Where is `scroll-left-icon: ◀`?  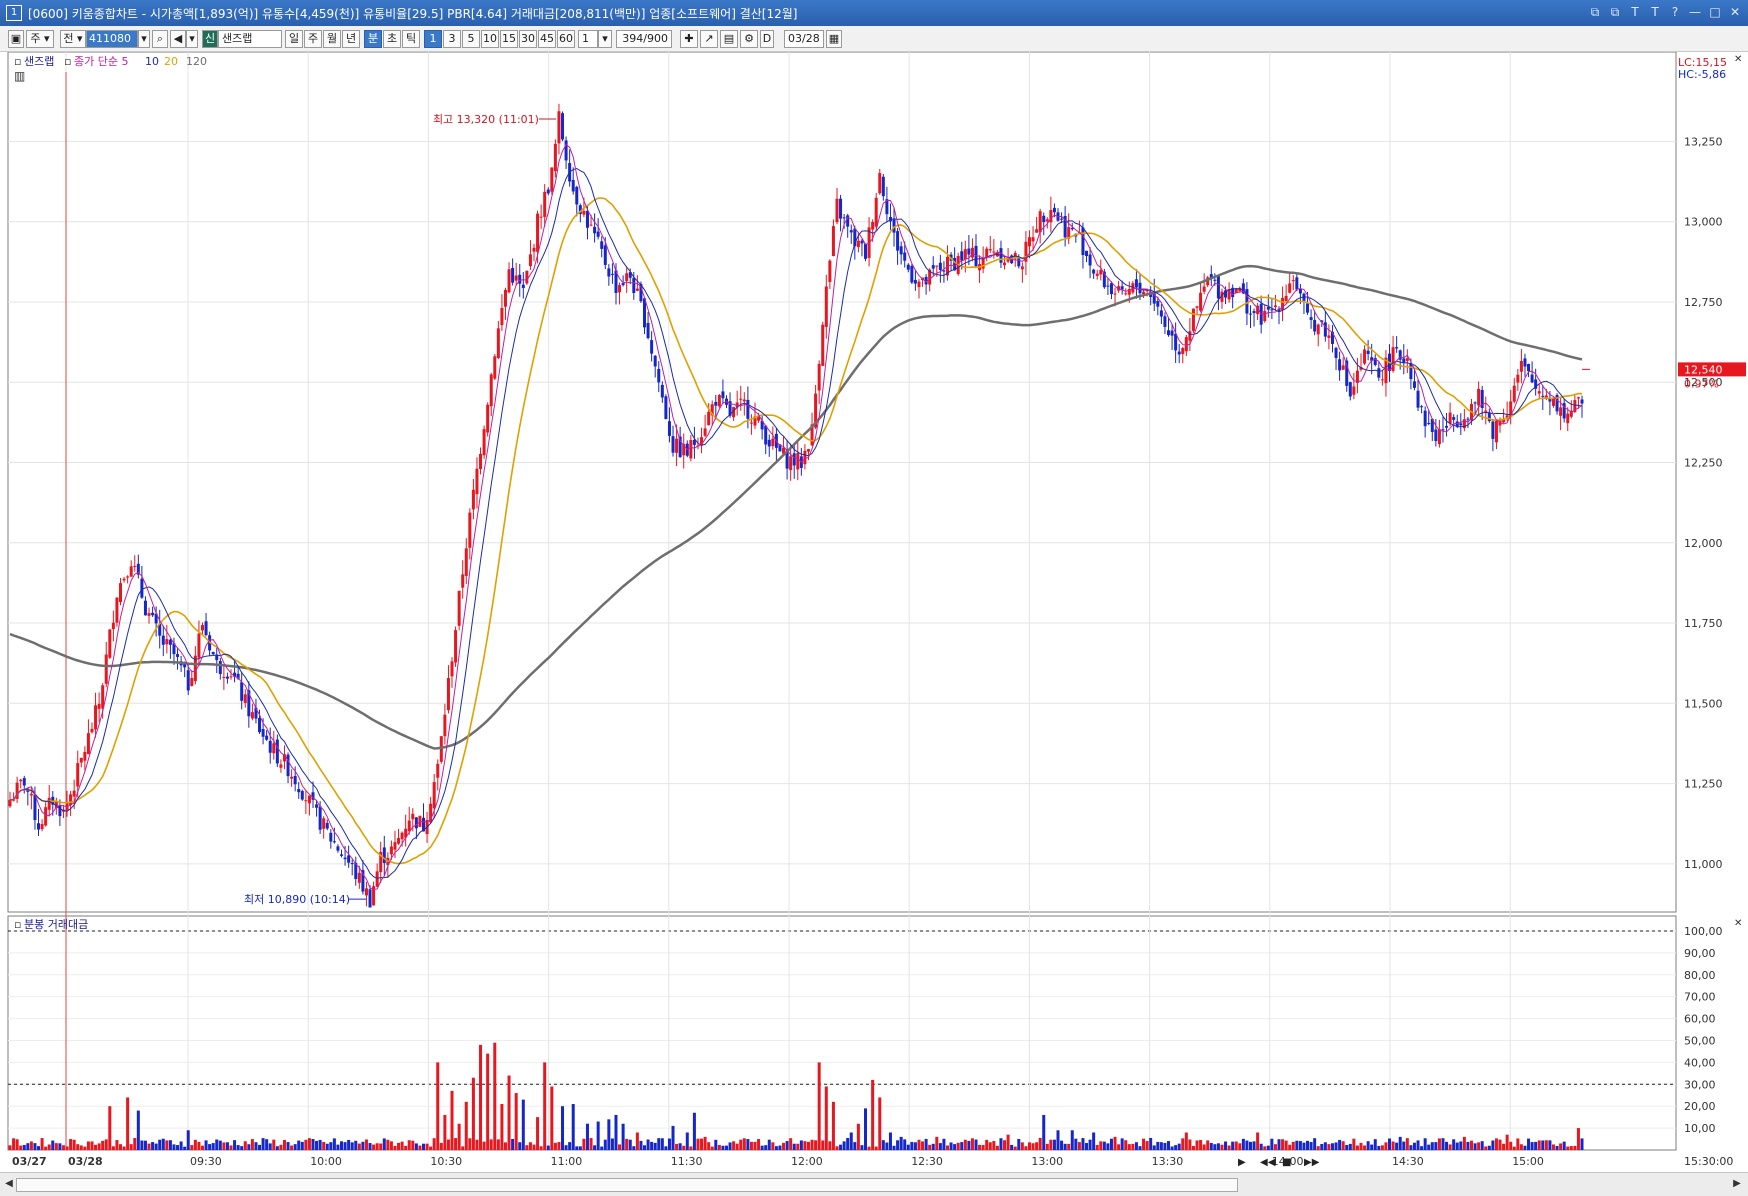 scroll-left-icon: ◀ is located at coordinates (9, 1184).